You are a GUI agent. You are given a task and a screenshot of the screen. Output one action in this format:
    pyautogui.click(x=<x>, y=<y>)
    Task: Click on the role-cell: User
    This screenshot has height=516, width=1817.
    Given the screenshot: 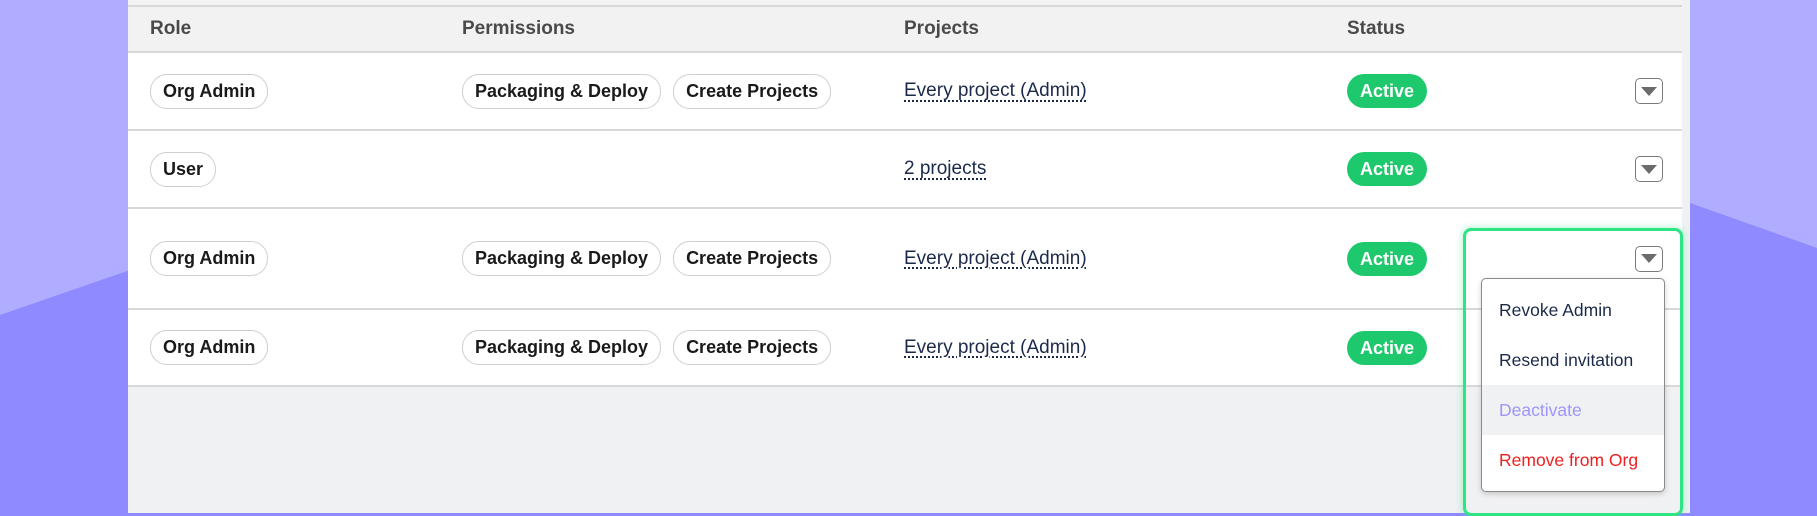 What is the action you would take?
    pyautogui.click(x=183, y=169)
    